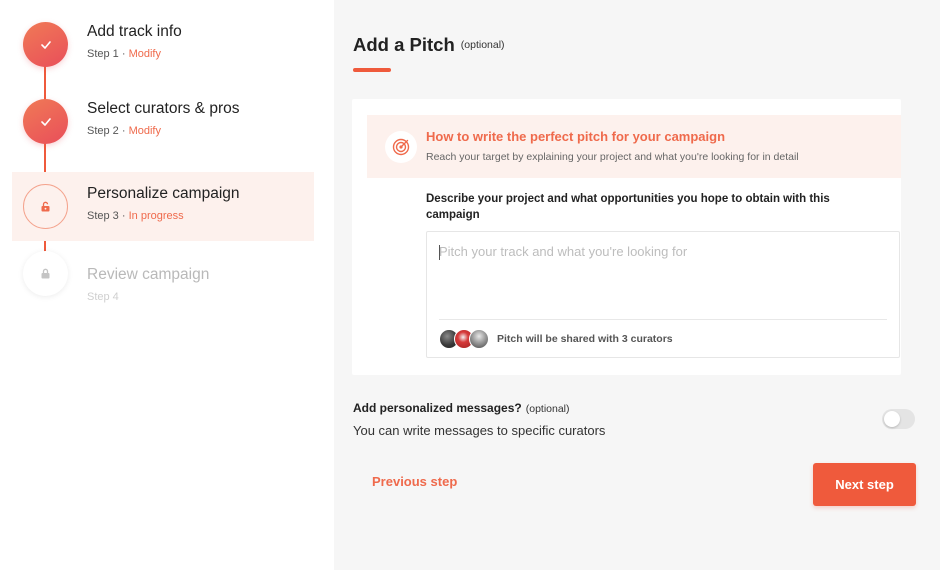 The width and height of the screenshot is (940, 570). I want to click on target-icon, so click(401, 147).